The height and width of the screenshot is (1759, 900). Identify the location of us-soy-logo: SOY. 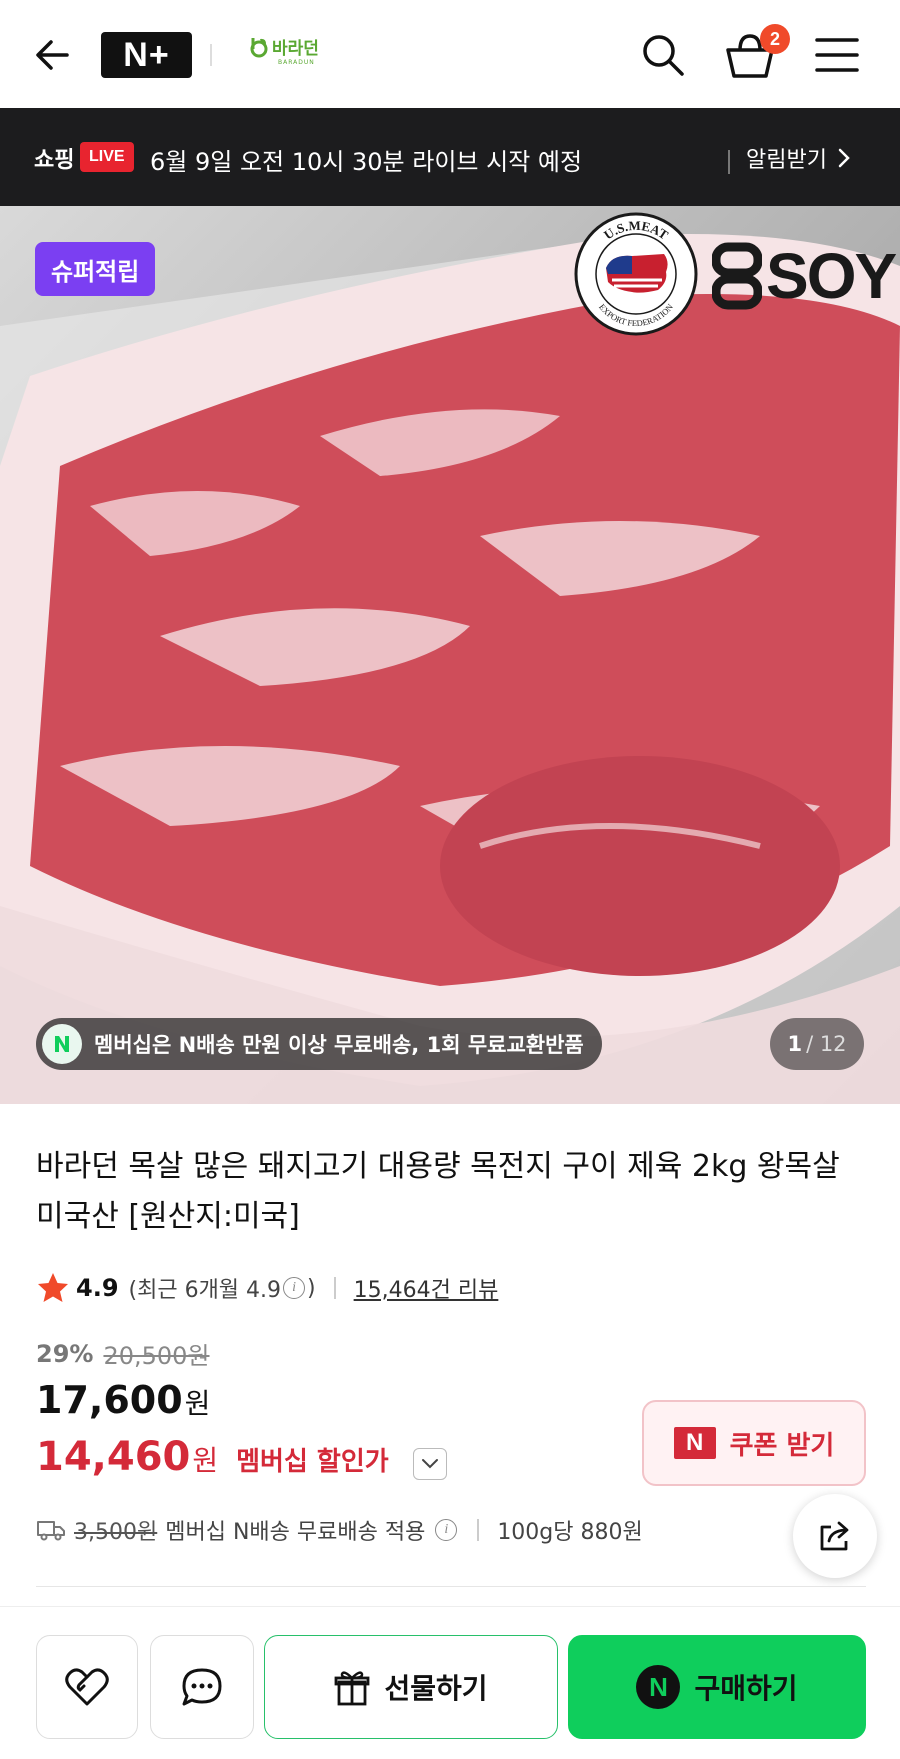
(804, 276).